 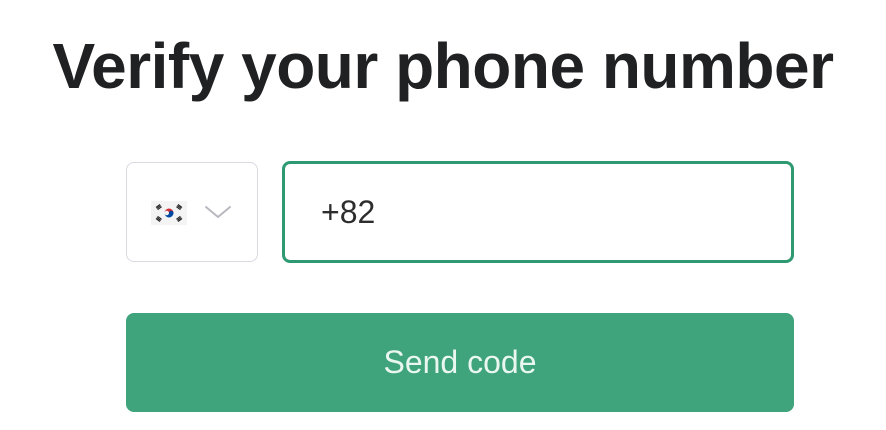 What do you see at coordinates (169, 213) in the screenshot?
I see `south-korea-flag-icon` at bounding box center [169, 213].